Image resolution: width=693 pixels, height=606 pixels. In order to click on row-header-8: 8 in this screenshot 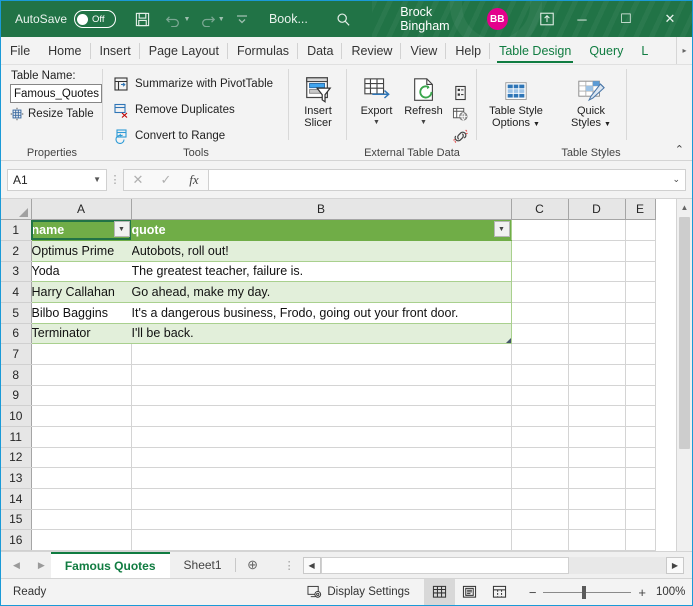, I will do `click(16, 375)`.